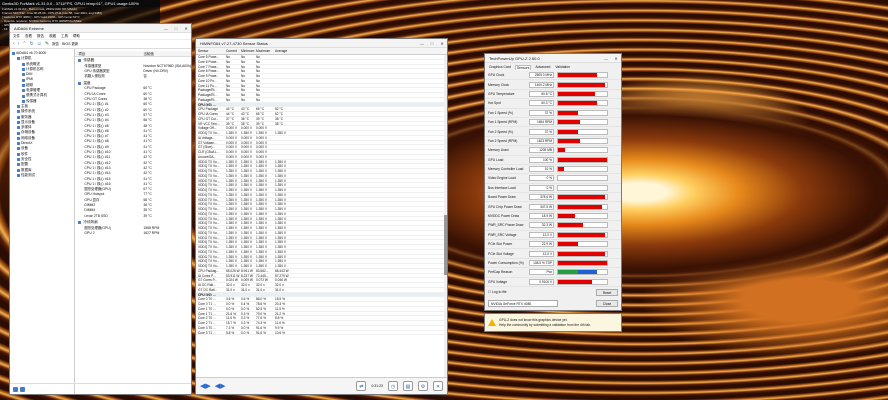 The image size is (888, 400). I want to click on sensor-label: MVDDC Power Draw, so click(508, 216).